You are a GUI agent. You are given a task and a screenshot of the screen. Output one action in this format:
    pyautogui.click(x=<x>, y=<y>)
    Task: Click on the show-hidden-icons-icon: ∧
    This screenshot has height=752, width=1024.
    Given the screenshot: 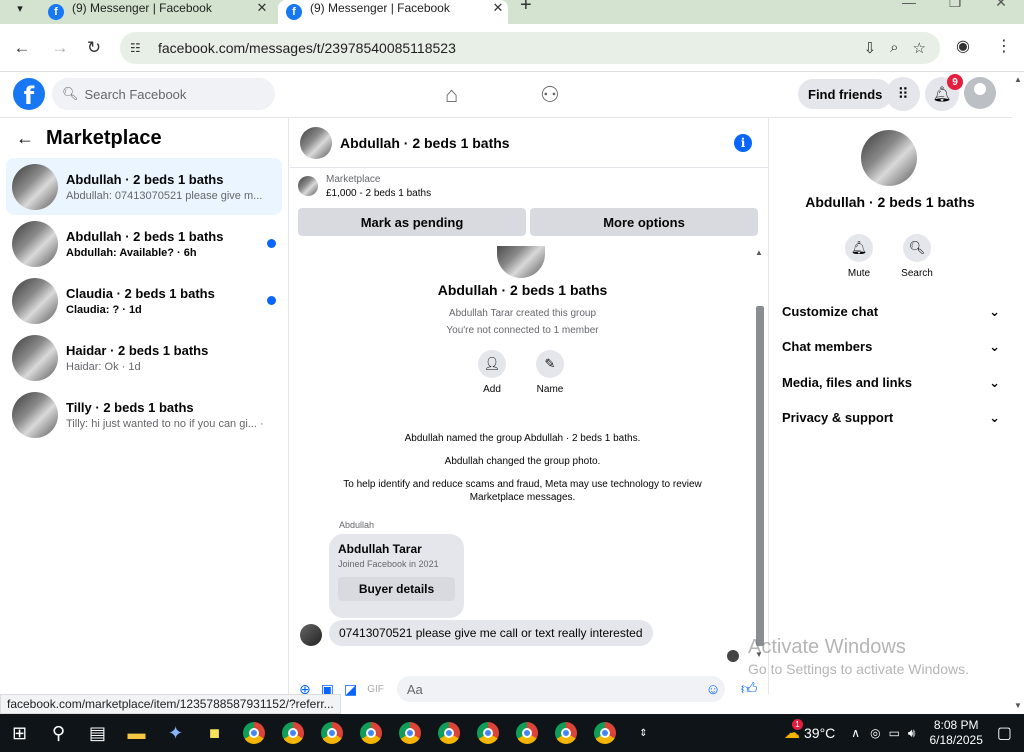 What is the action you would take?
    pyautogui.click(x=855, y=733)
    